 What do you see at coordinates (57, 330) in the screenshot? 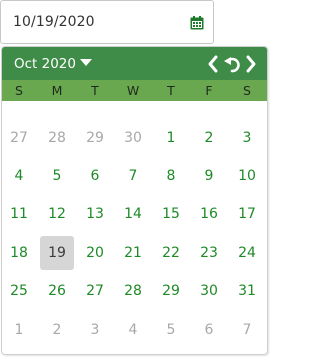
I see `day-cell-other-month: 2` at bounding box center [57, 330].